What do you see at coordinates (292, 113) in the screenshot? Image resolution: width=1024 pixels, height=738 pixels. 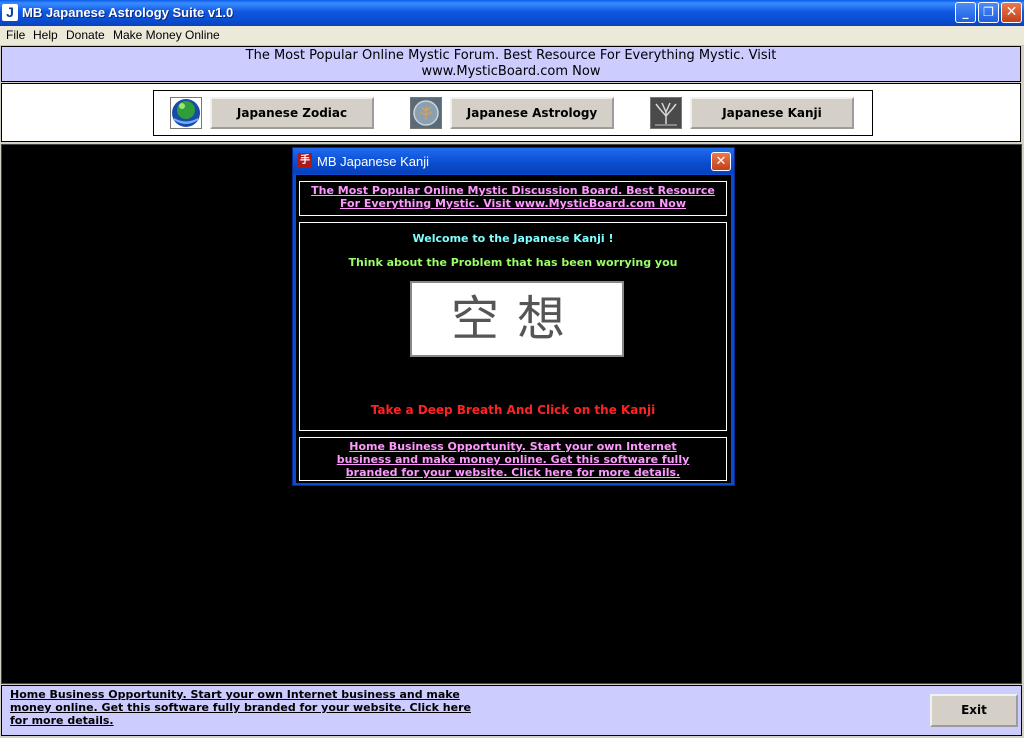 I see `japanese-zodiac-button: Japanese Zodiac` at bounding box center [292, 113].